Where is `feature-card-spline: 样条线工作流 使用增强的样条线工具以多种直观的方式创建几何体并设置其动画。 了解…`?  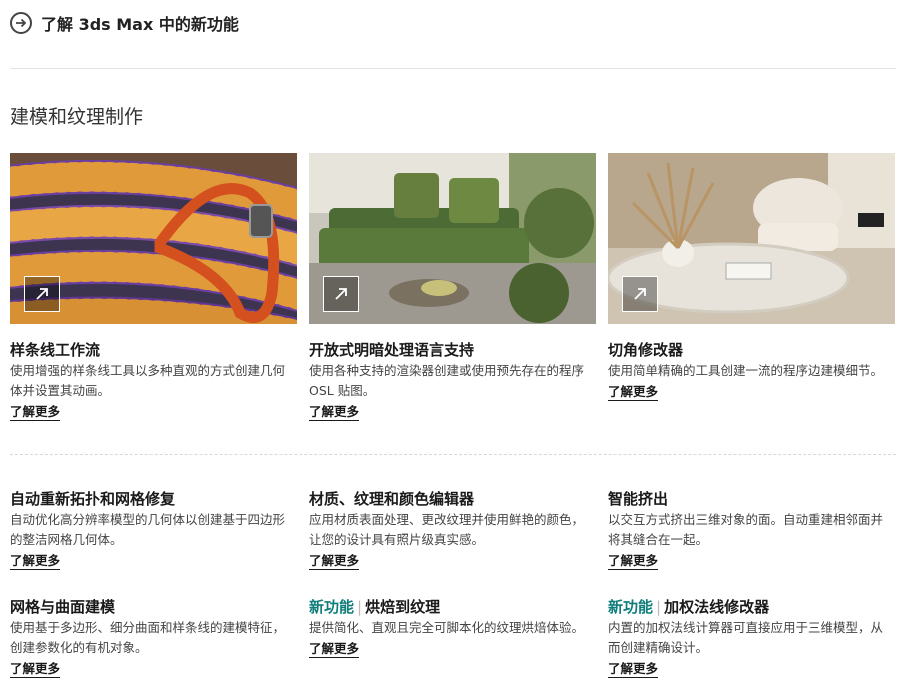
feature-card-spline: 样条线工作流 使用增强的样条线工具以多种直观的方式创建几何体并设置其动画。 了解… is located at coordinates (153, 287).